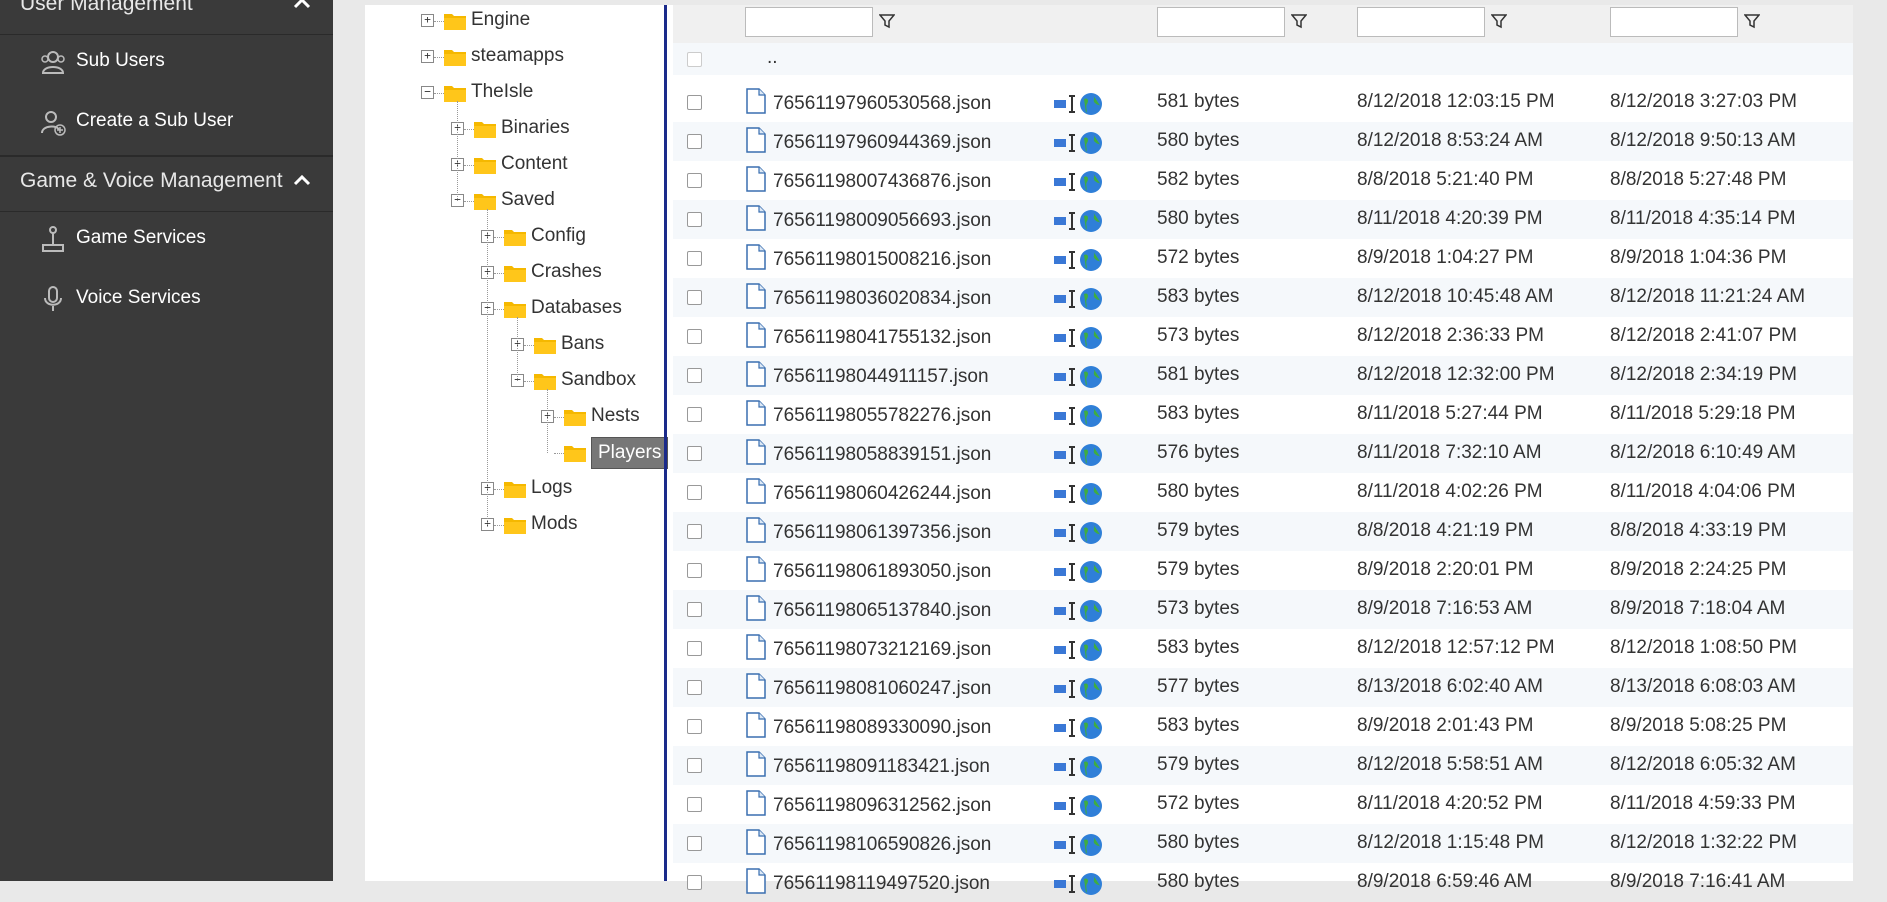 The image size is (1887, 902). Describe the element at coordinates (882, 104) in the screenshot. I see `file-name: 76561197960530568.json` at that location.